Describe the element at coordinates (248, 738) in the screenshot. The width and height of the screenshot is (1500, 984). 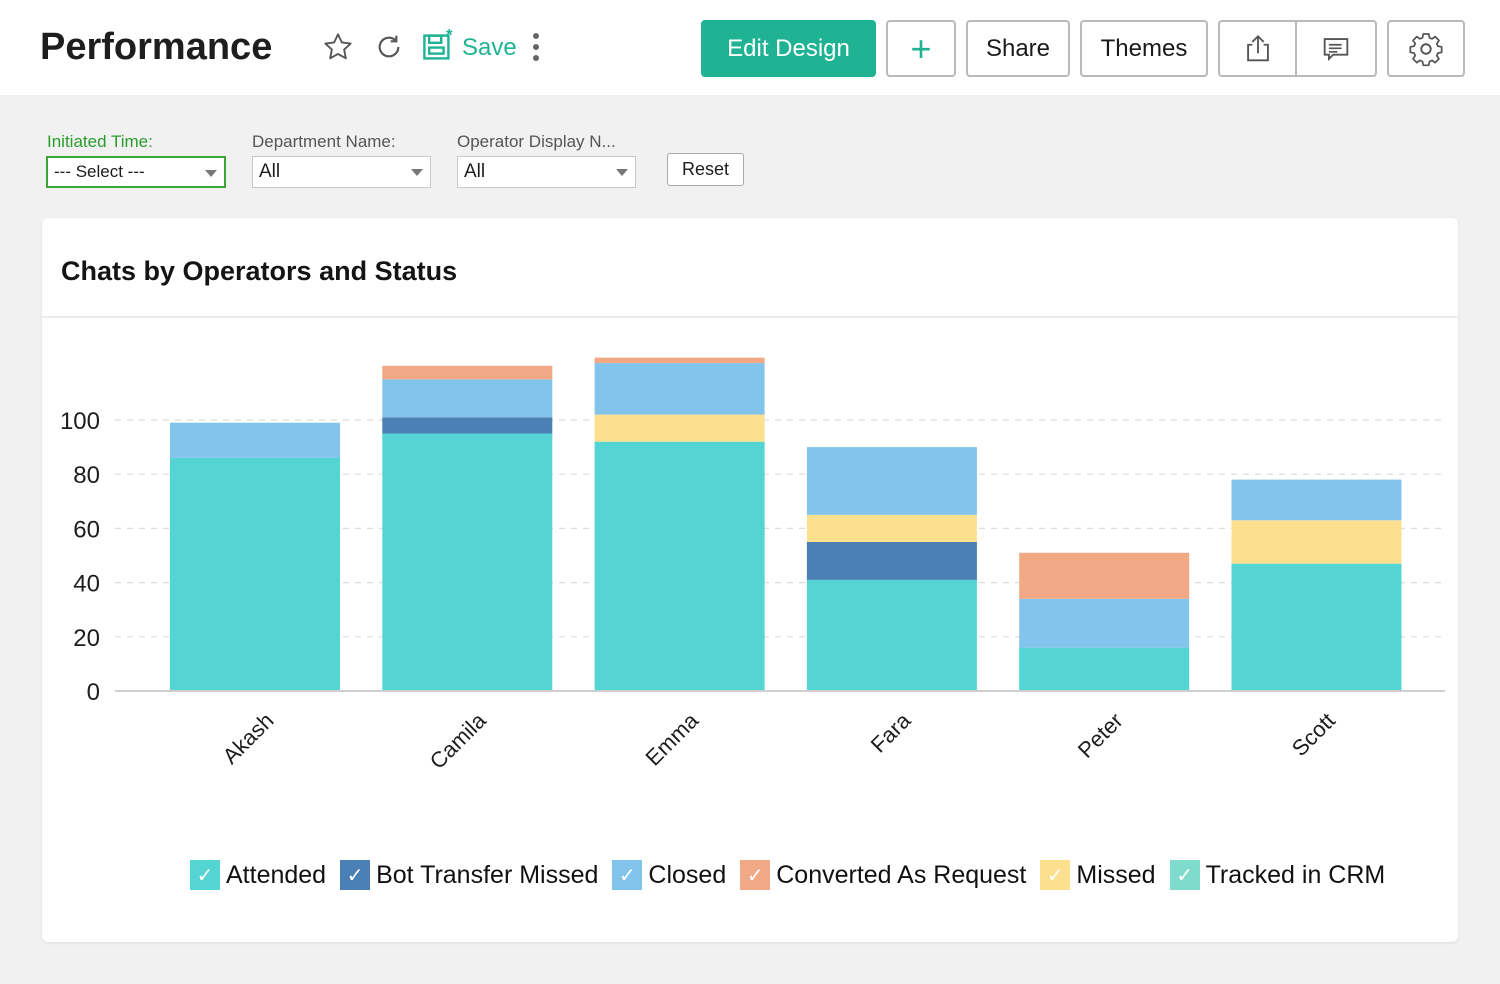
I see `x-tick-label: Akash` at that location.